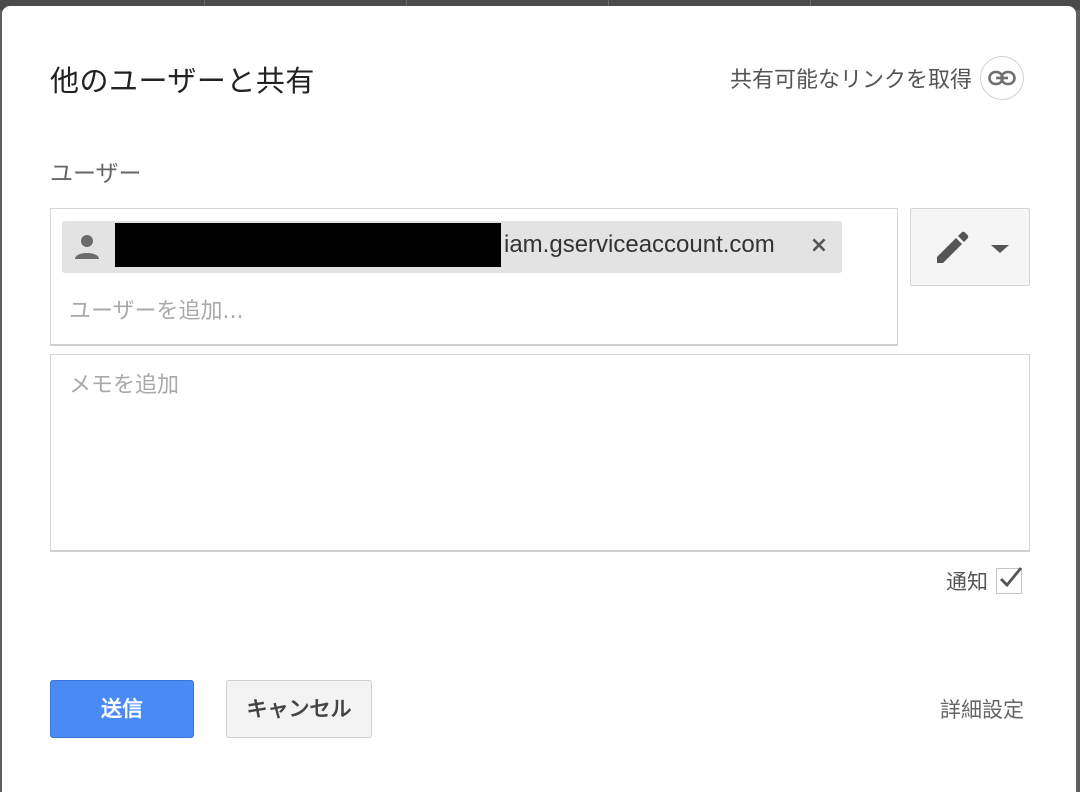  I want to click on pencil-icon, so click(953, 247).